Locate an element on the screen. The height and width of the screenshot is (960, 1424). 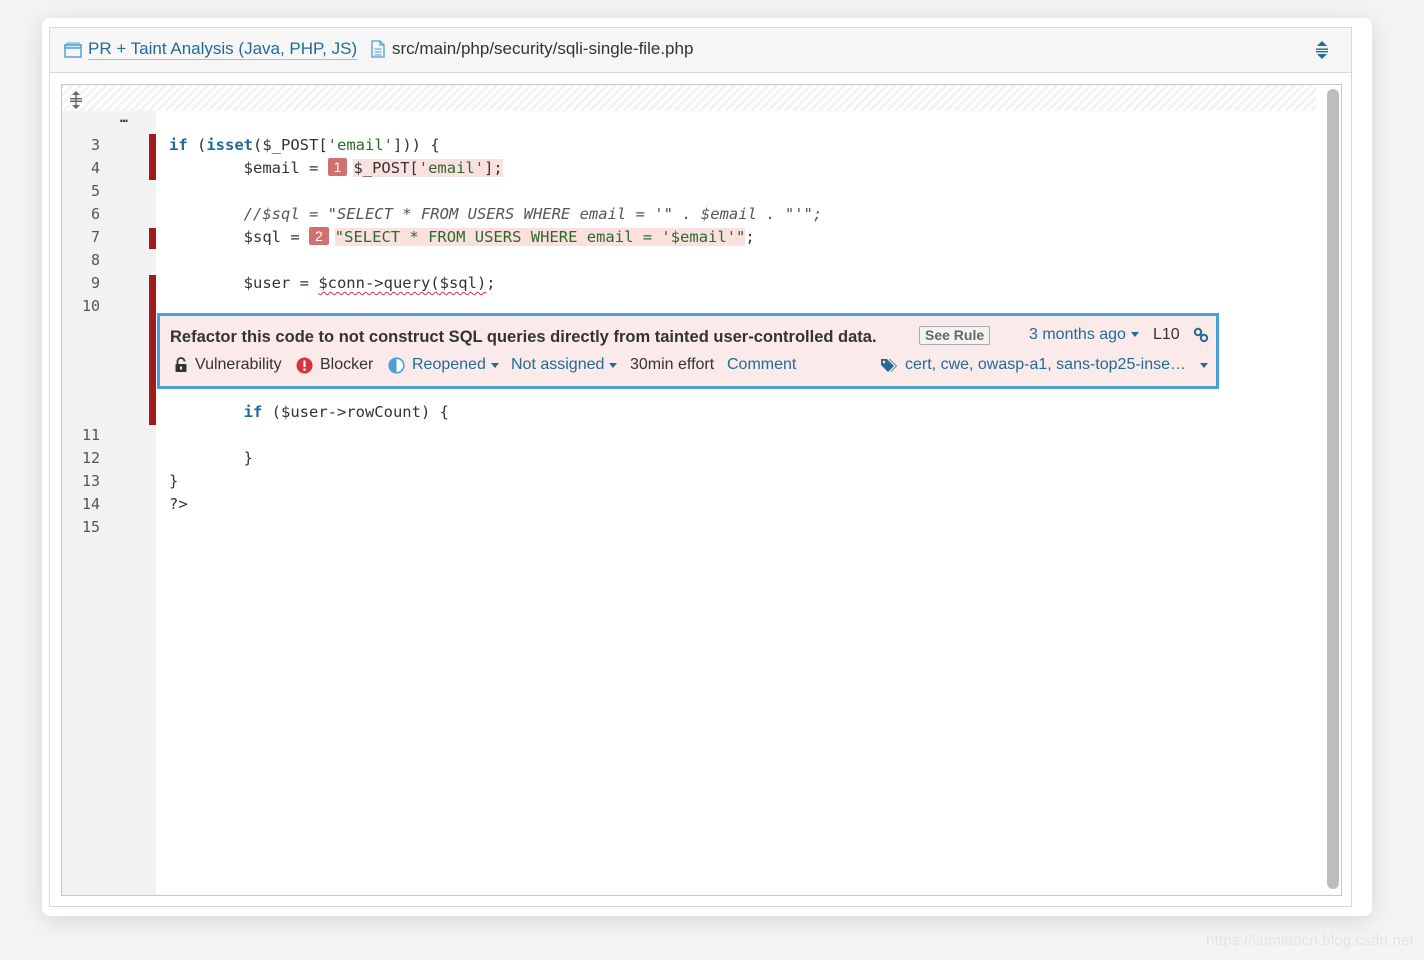
lock-icon is located at coordinates (181, 364).